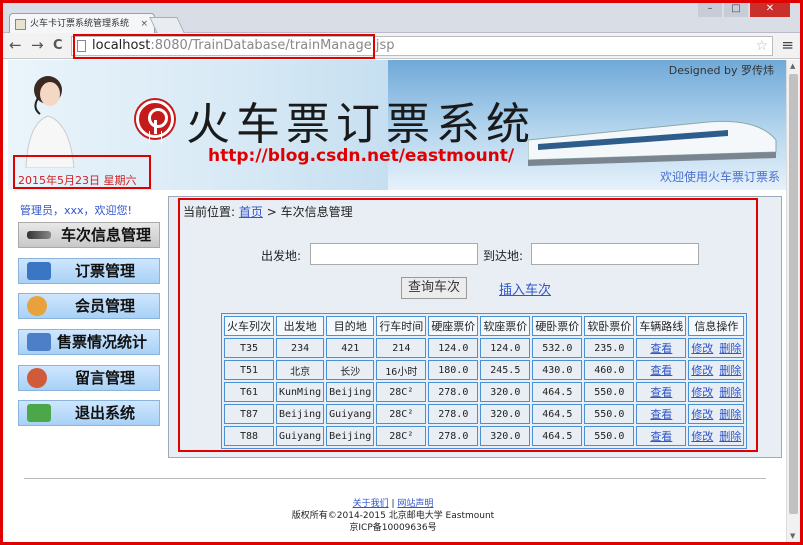 This screenshot has width=803, height=545. I want to click on sidebar-item-label: 留言管理, so click(105, 378).